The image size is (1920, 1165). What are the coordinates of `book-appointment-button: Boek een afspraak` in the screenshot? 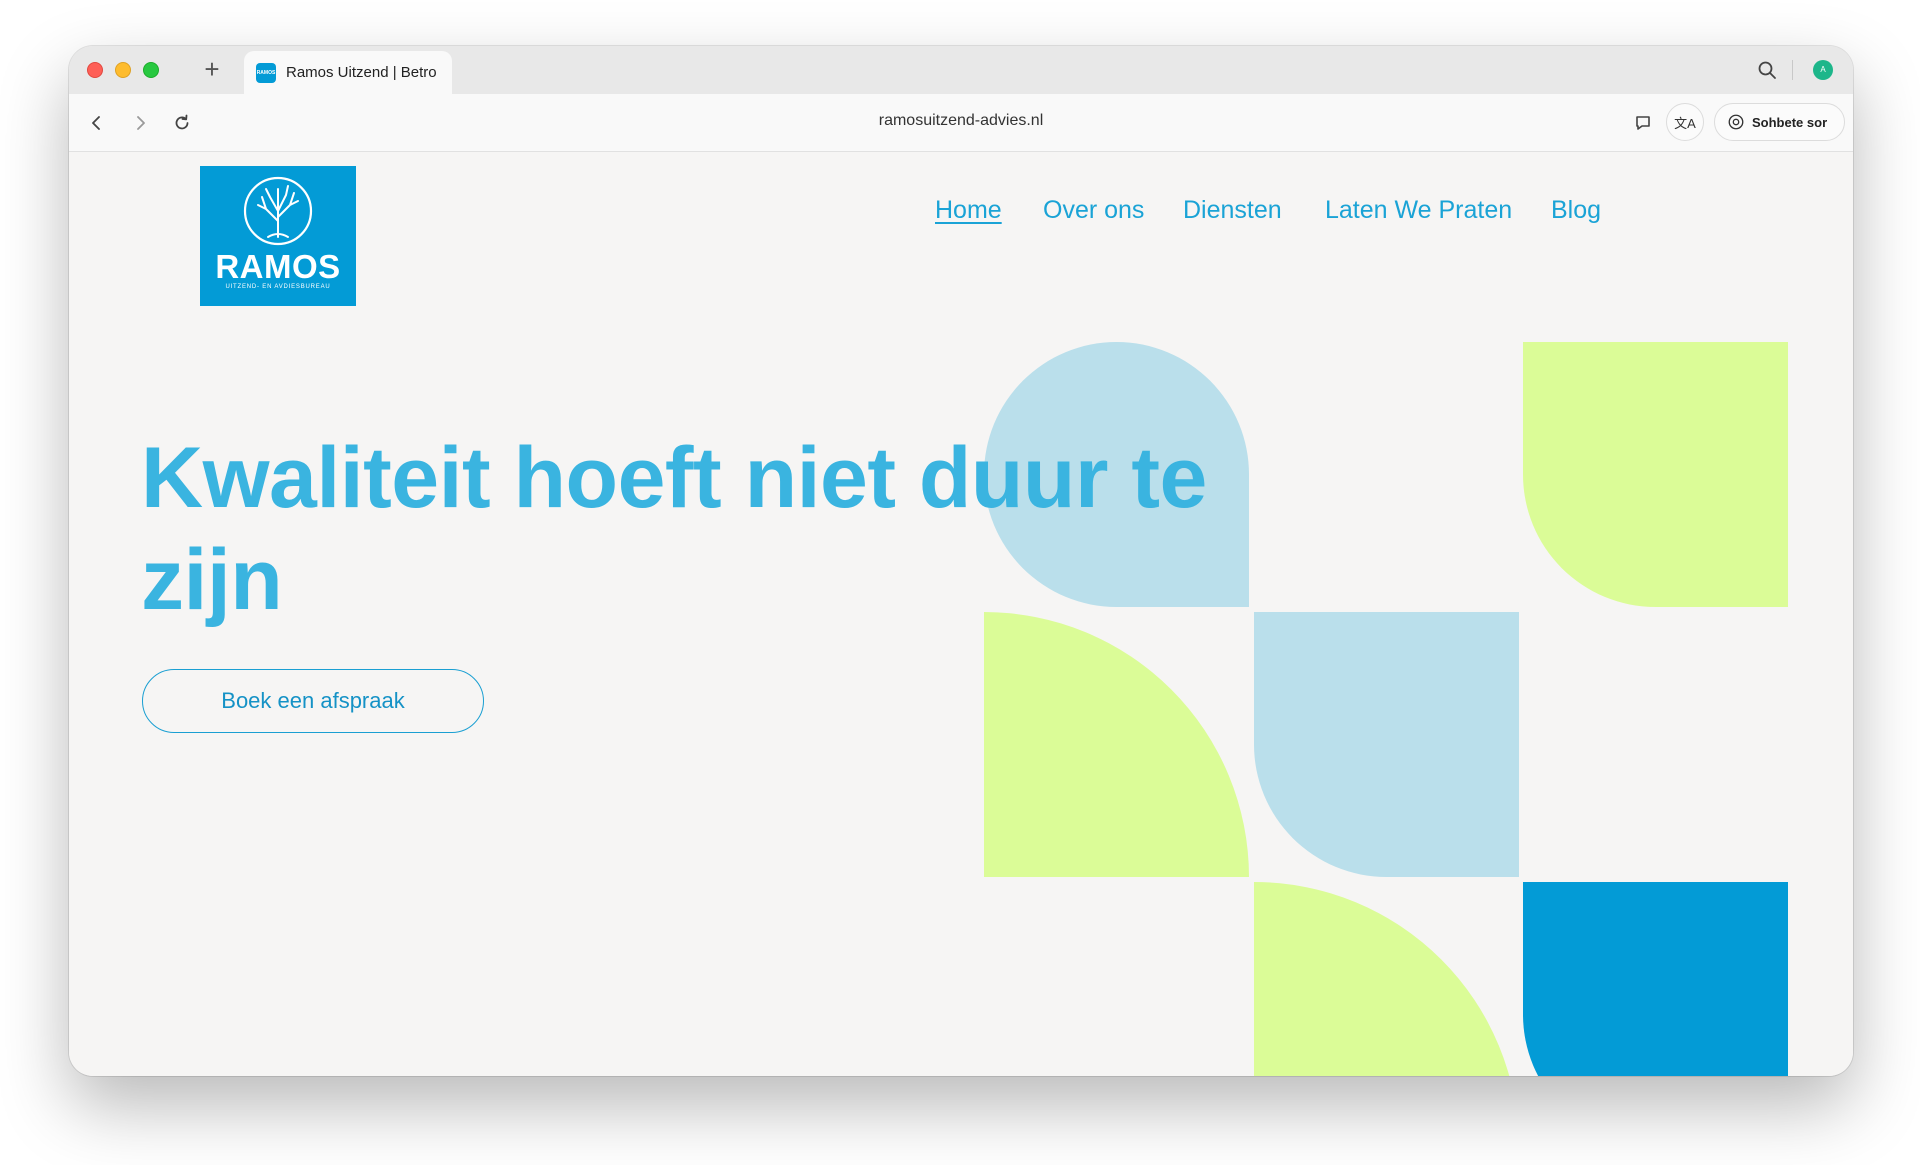 It's located at (313, 701).